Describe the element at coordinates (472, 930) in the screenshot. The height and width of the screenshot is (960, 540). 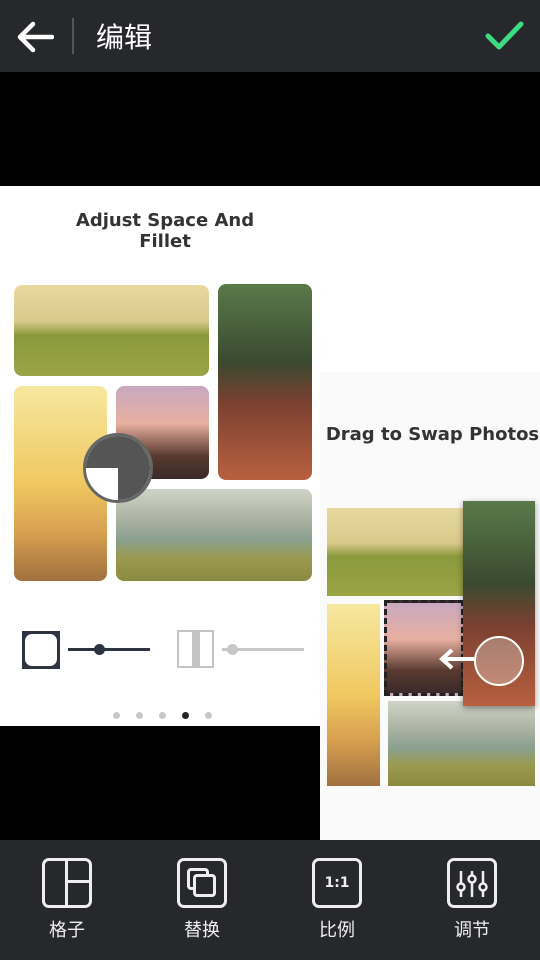
I see `adjust-label: 调节` at that location.